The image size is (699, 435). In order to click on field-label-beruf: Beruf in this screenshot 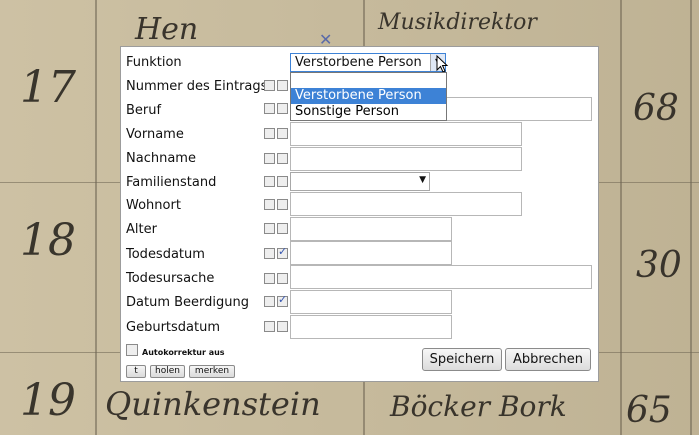, I will do `click(144, 110)`.